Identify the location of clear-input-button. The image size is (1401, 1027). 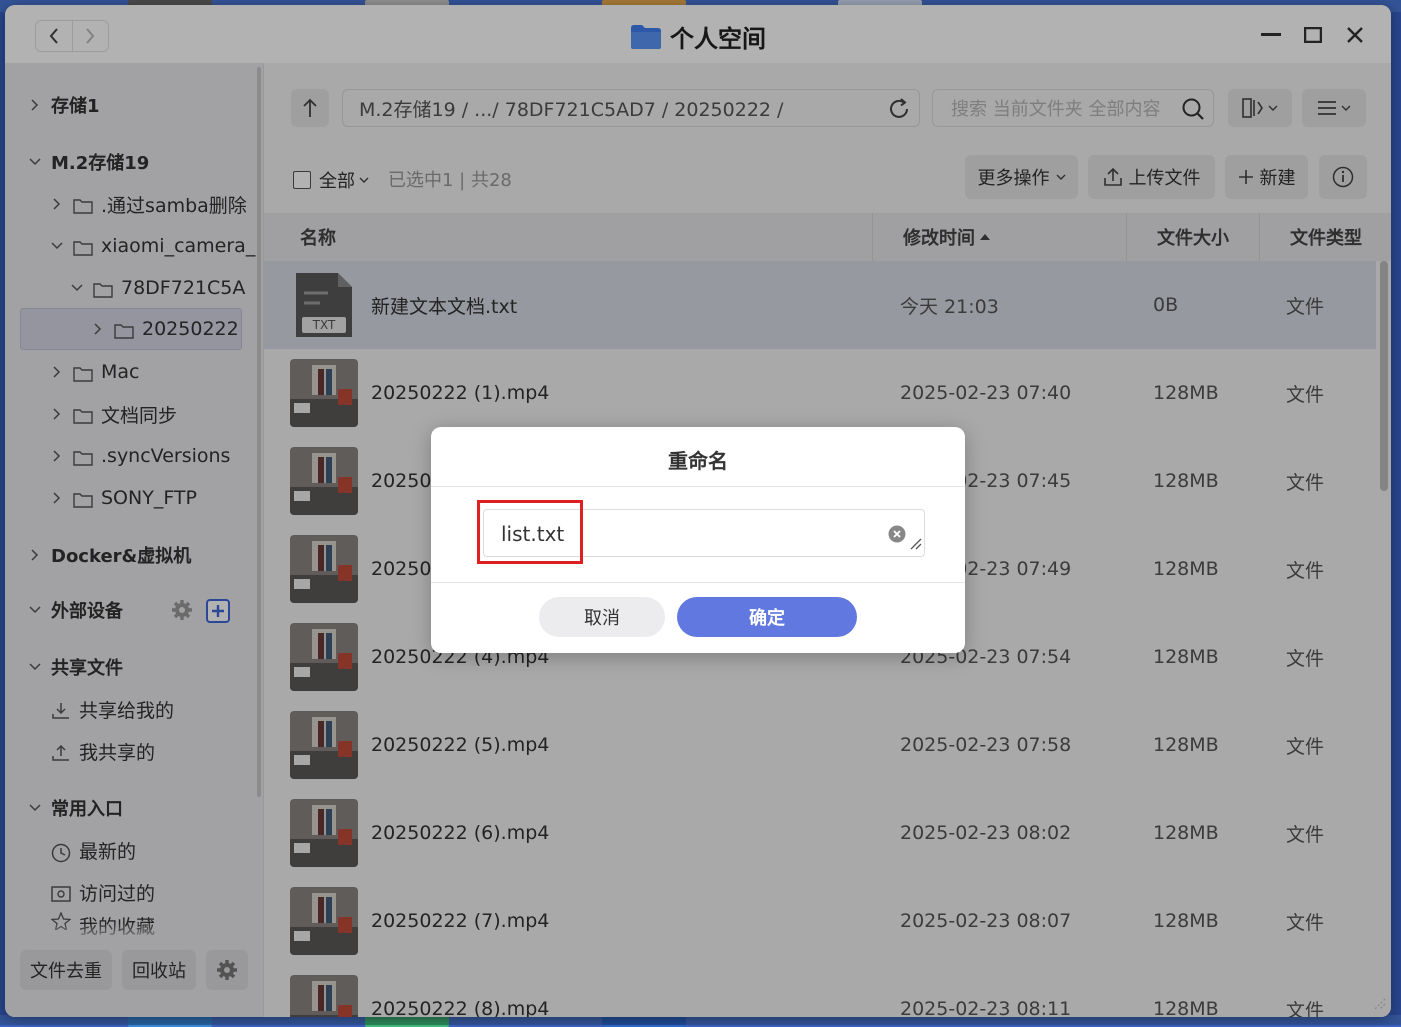
(897, 536).